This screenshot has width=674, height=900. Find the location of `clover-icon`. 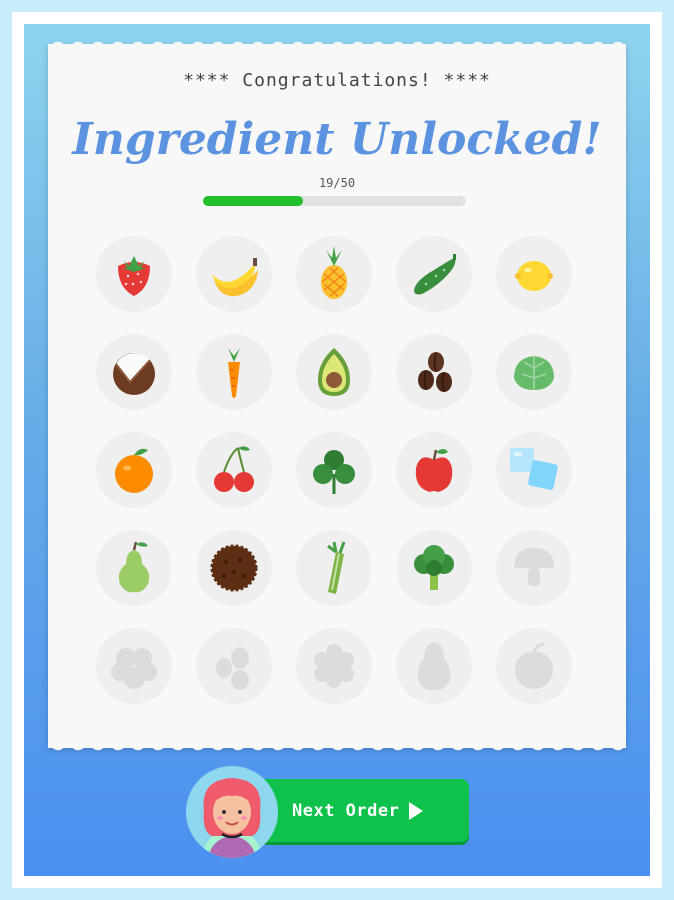

clover-icon is located at coordinates (334, 470).